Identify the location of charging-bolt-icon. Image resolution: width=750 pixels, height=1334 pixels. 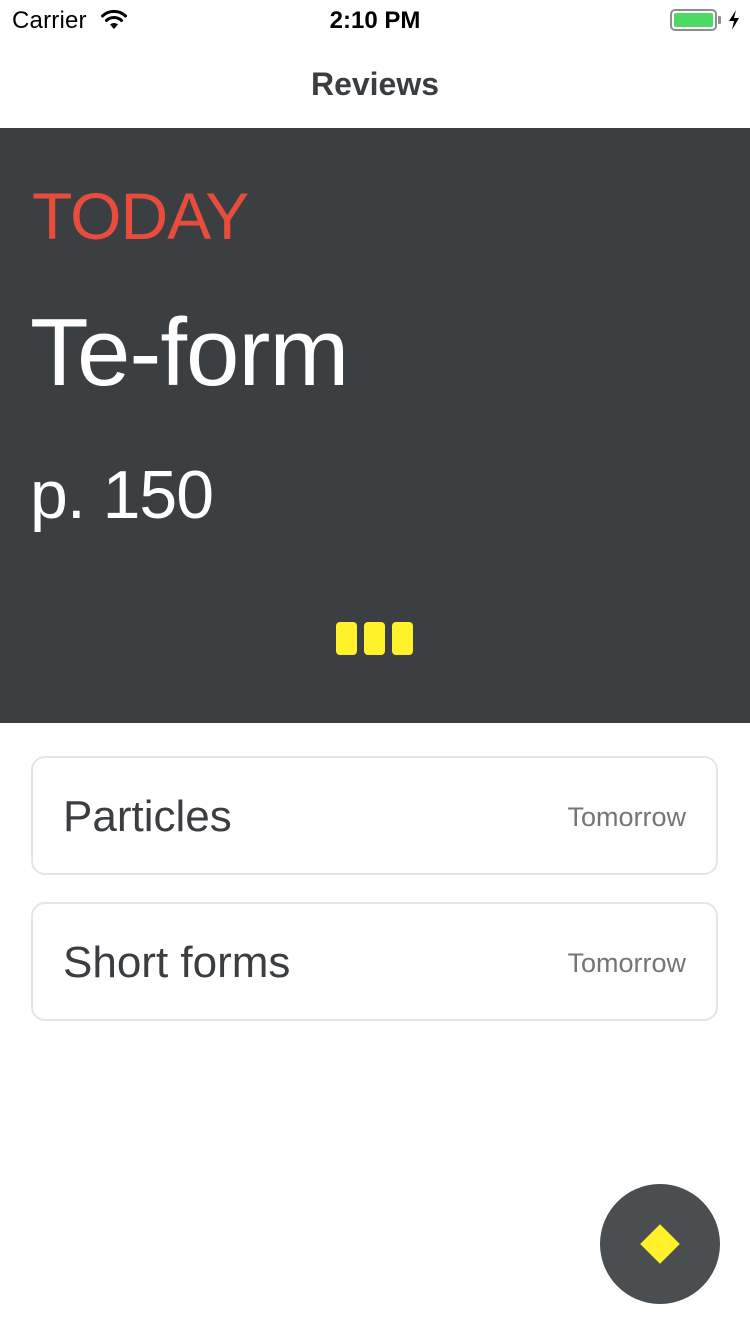
(734, 20).